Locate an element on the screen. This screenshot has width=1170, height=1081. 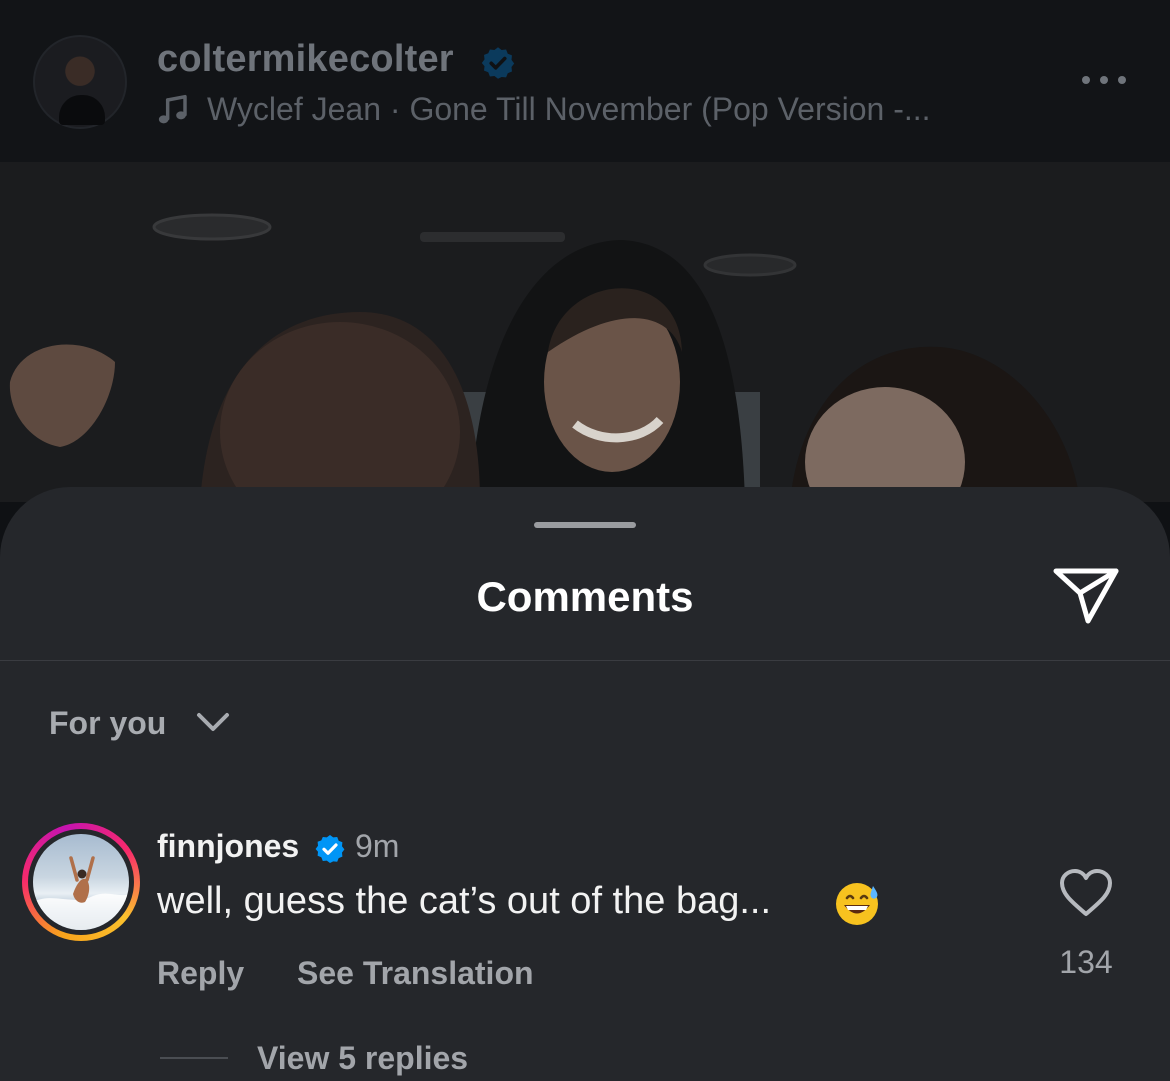
comment-author-avatar is located at coordinates (81, 882).